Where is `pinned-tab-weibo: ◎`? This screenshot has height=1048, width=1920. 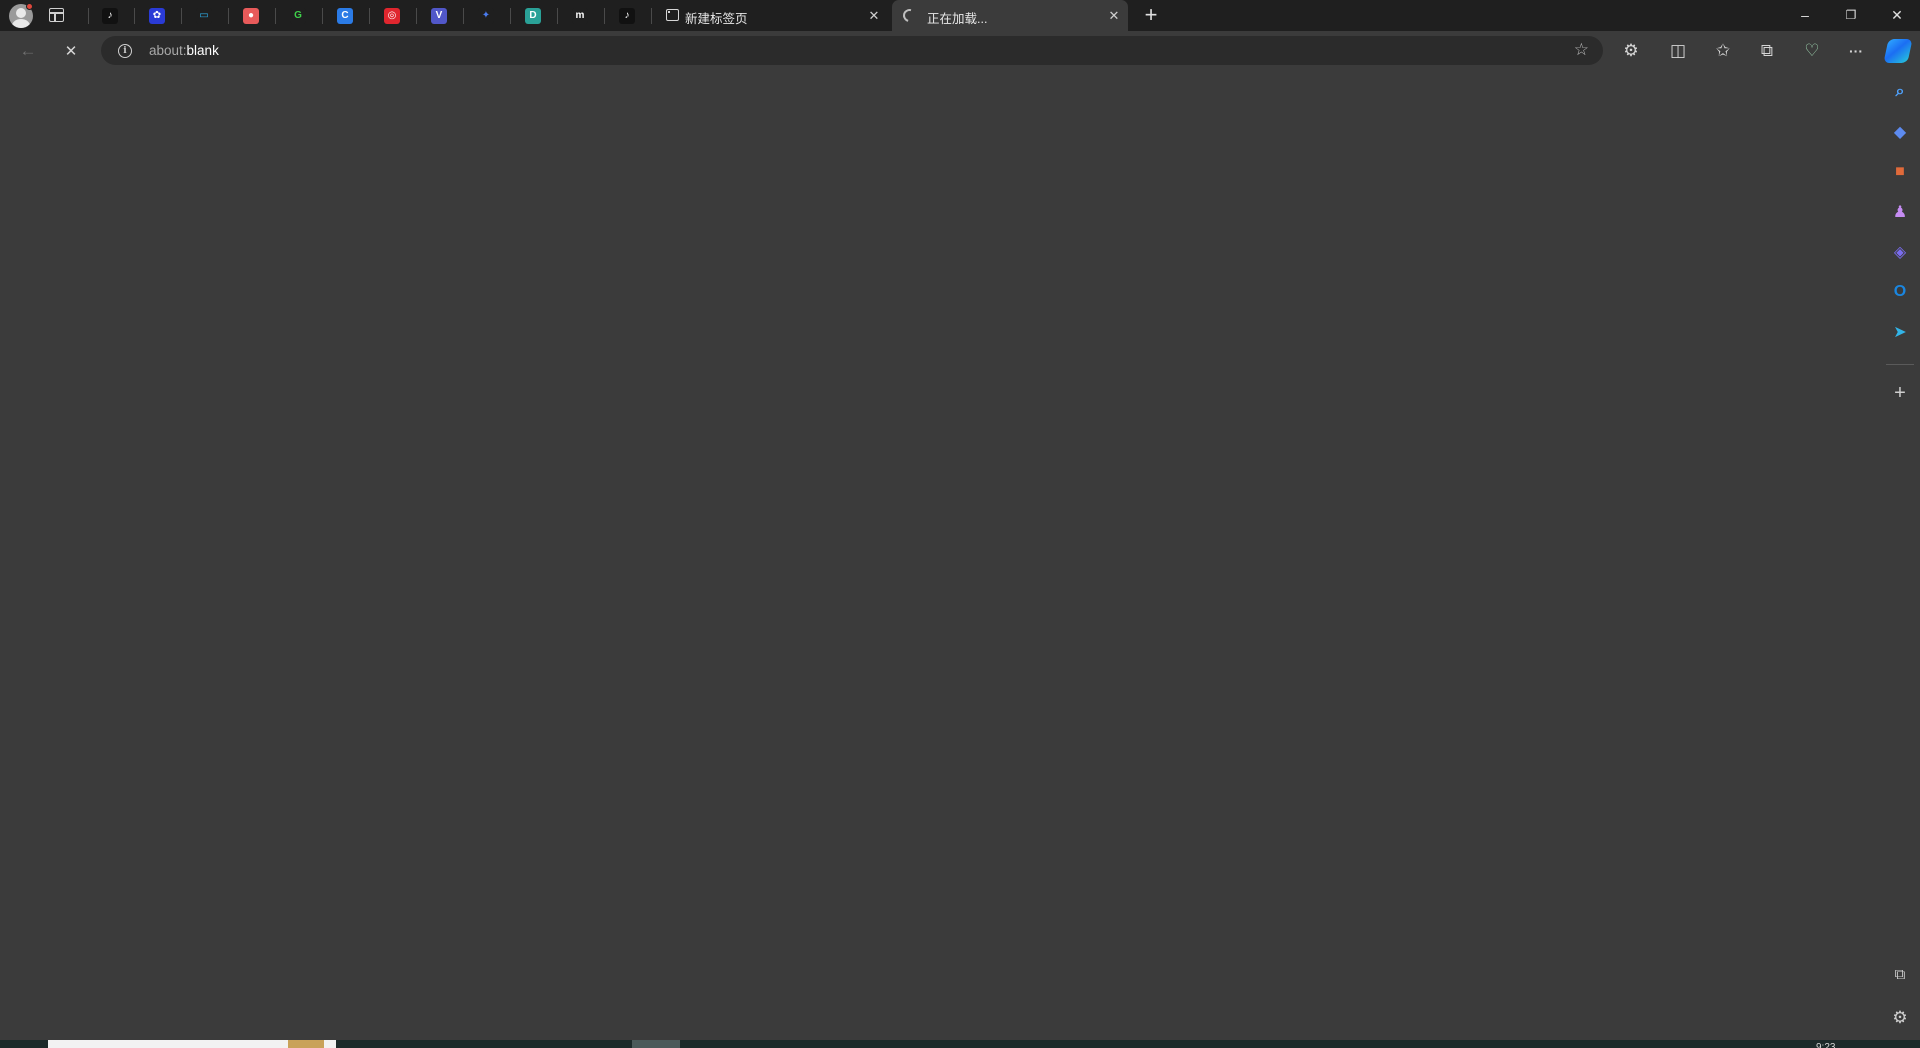
pinned-tab-weibo: ◎ is located at coordinates (392, 16).